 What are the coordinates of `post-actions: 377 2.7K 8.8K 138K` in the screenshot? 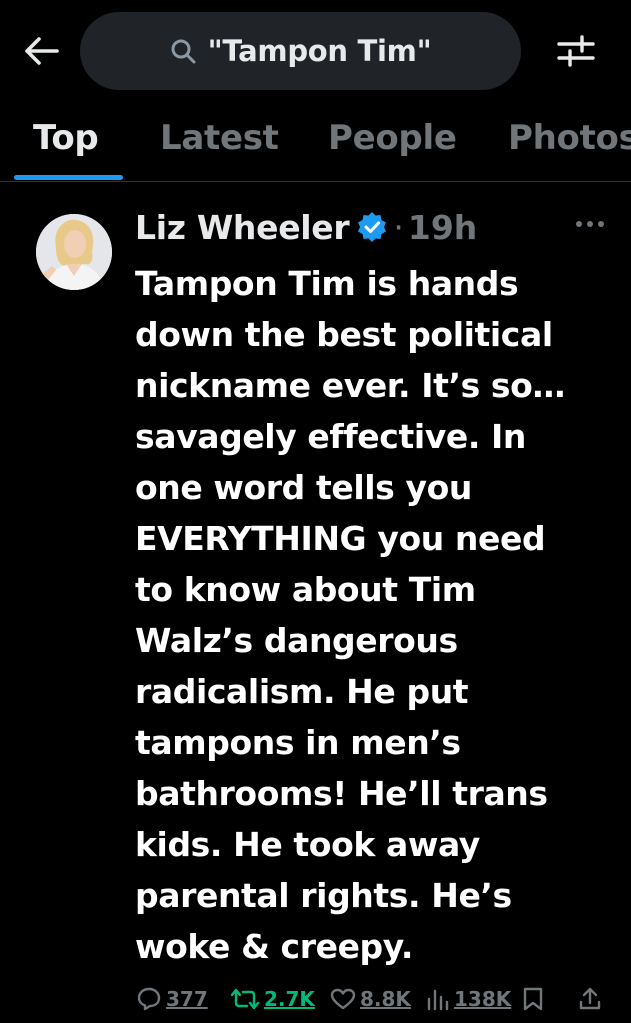 It's located at (315, 999).